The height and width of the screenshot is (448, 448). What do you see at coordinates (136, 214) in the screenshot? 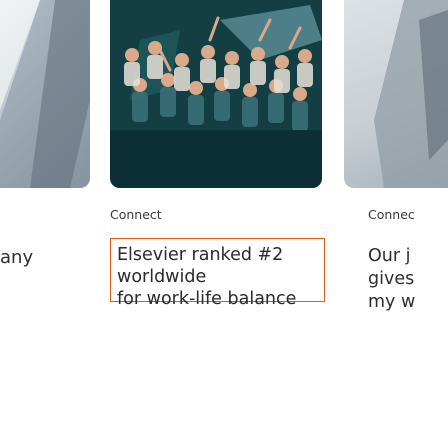
I see `card-category: Connect` at bounding box center [136, 214].